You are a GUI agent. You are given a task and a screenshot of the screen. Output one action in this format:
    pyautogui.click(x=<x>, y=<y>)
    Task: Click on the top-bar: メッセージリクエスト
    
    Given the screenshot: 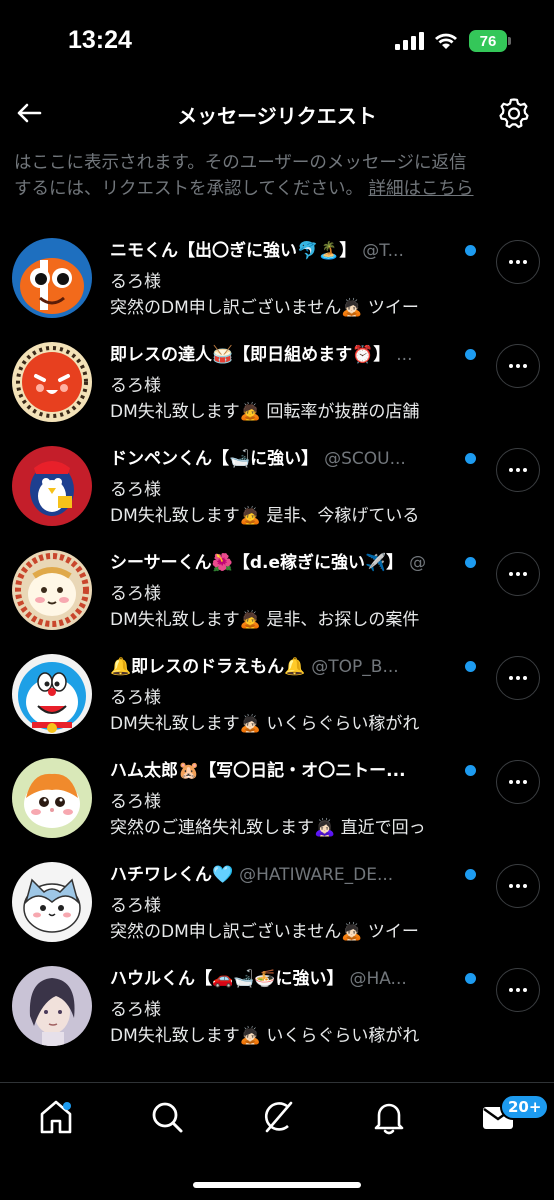 What is the action you would take?
    pyautogui.click(x=277, y=115)
    